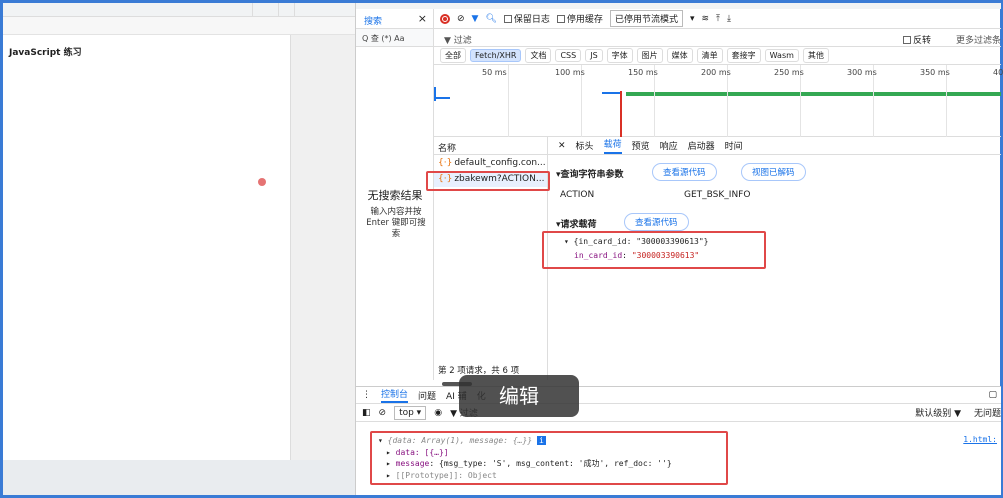  Describe the element at coordinates (494, 72) in the screenshot. I see `timeline-tick-label: 50 ms` at that location.